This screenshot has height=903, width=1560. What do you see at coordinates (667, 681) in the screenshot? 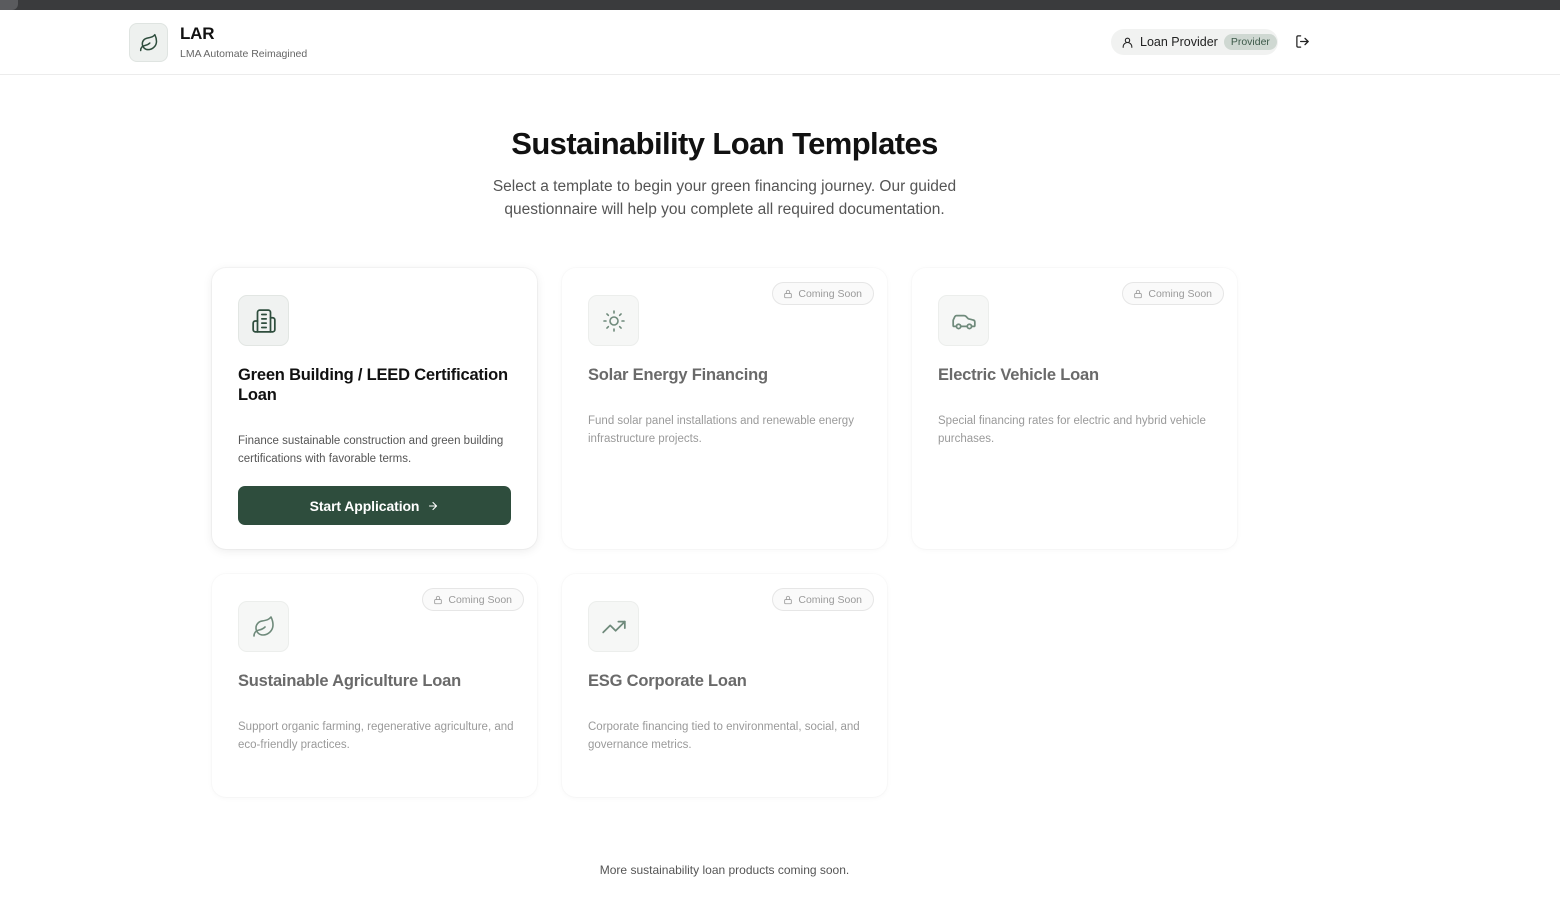
I see `template-title: ESG Corporate Loan` at bounding box center [667, 681].